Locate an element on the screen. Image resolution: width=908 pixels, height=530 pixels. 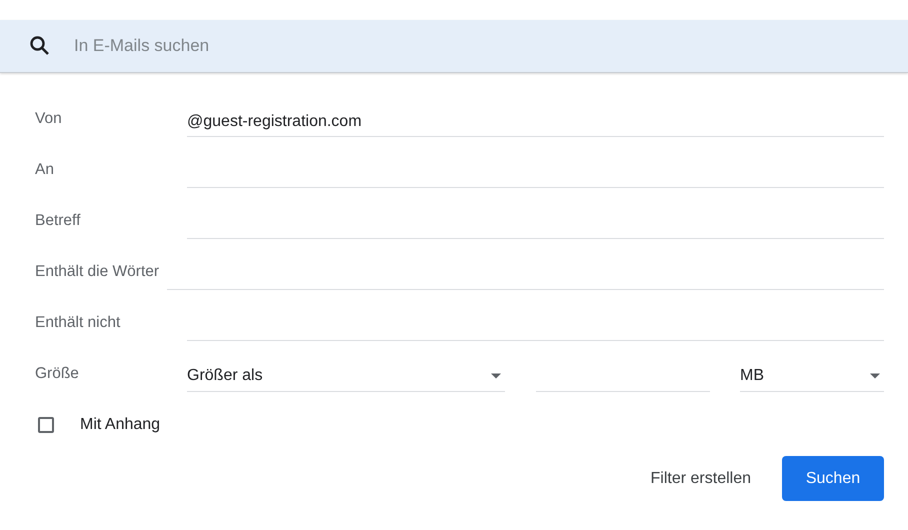
checkbox is located at coordinates (46, 425).